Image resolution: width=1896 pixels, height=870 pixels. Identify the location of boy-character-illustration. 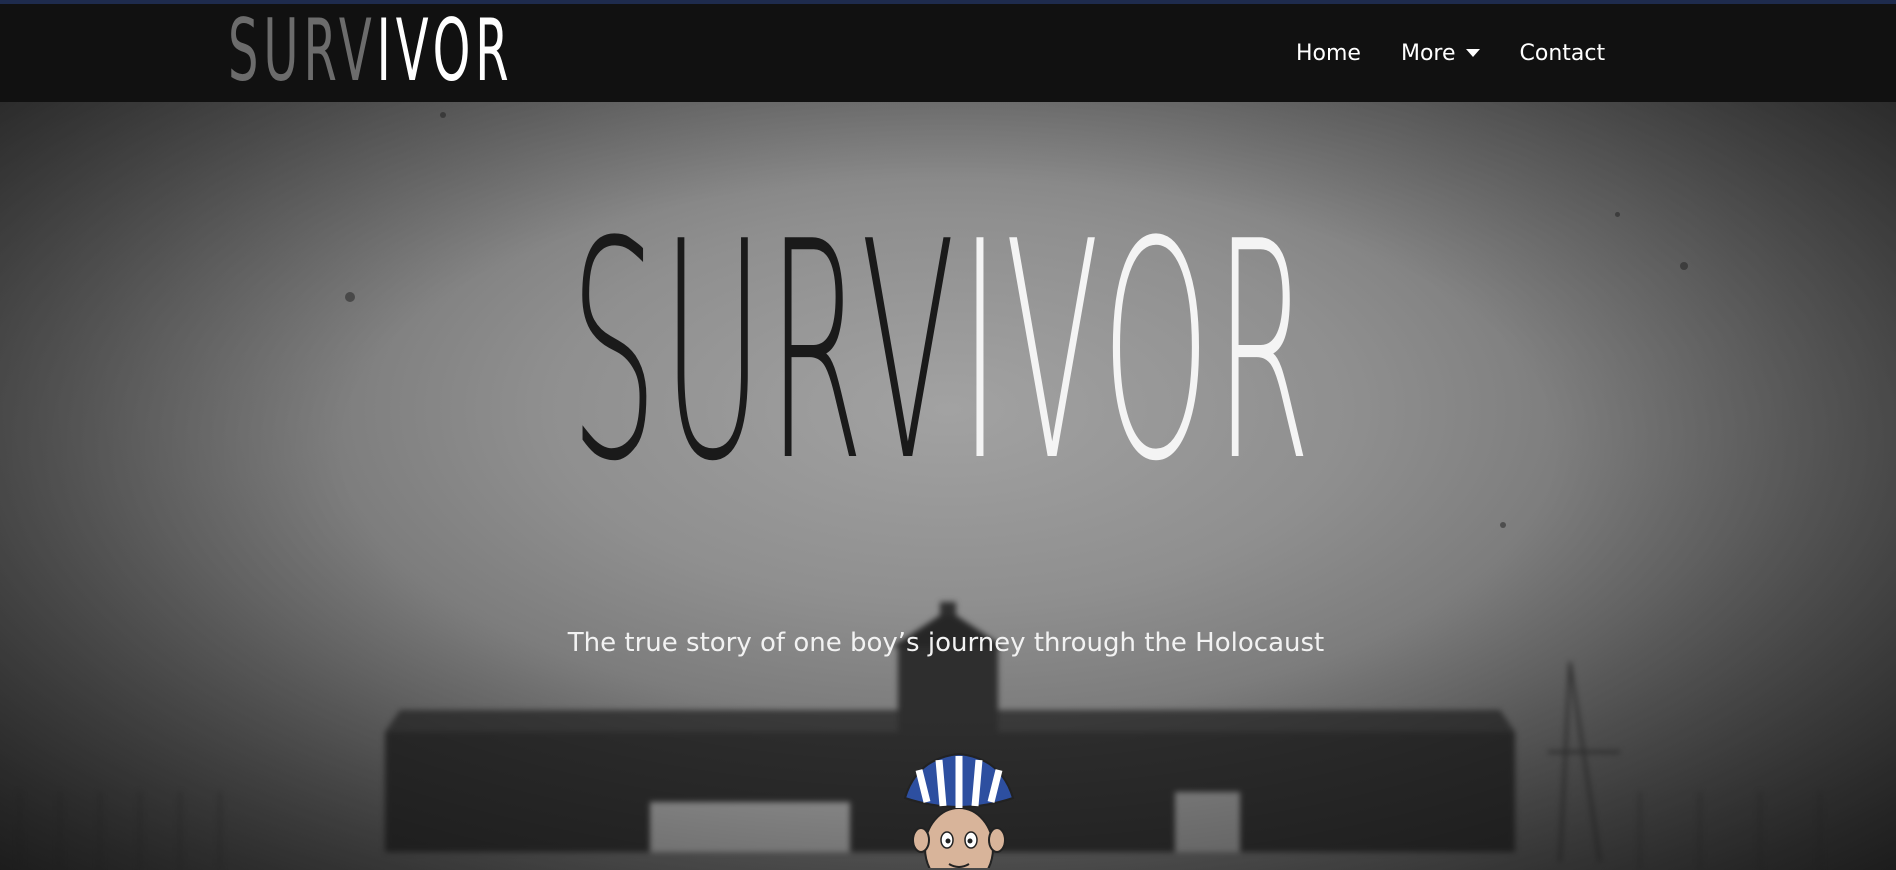
(959, 810).